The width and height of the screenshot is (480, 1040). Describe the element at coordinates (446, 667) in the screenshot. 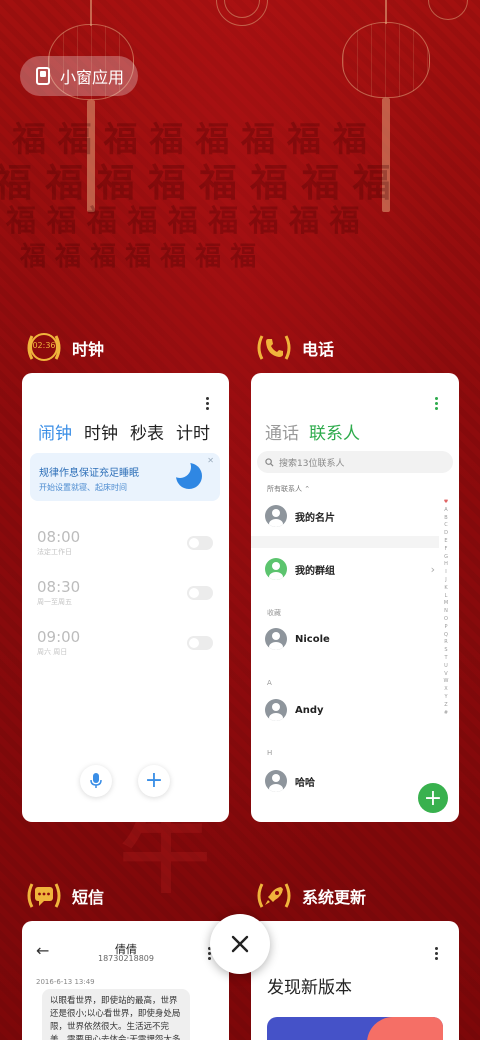

I see `alphabet-index-letter: U` at that location.